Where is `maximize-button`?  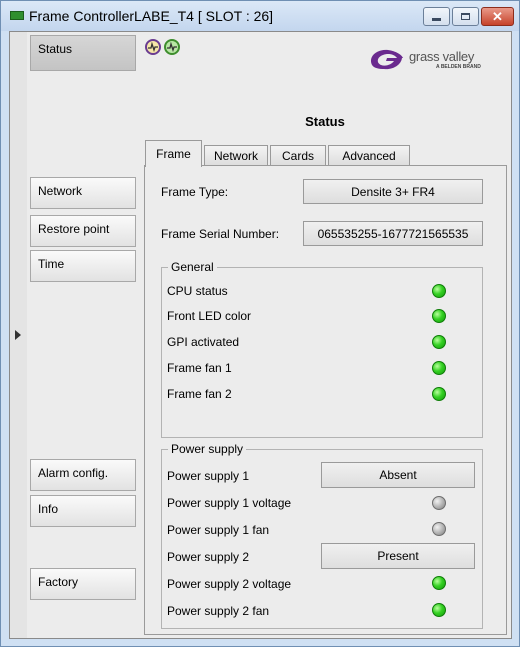 maximize-button is located at coordinates (465, 16).